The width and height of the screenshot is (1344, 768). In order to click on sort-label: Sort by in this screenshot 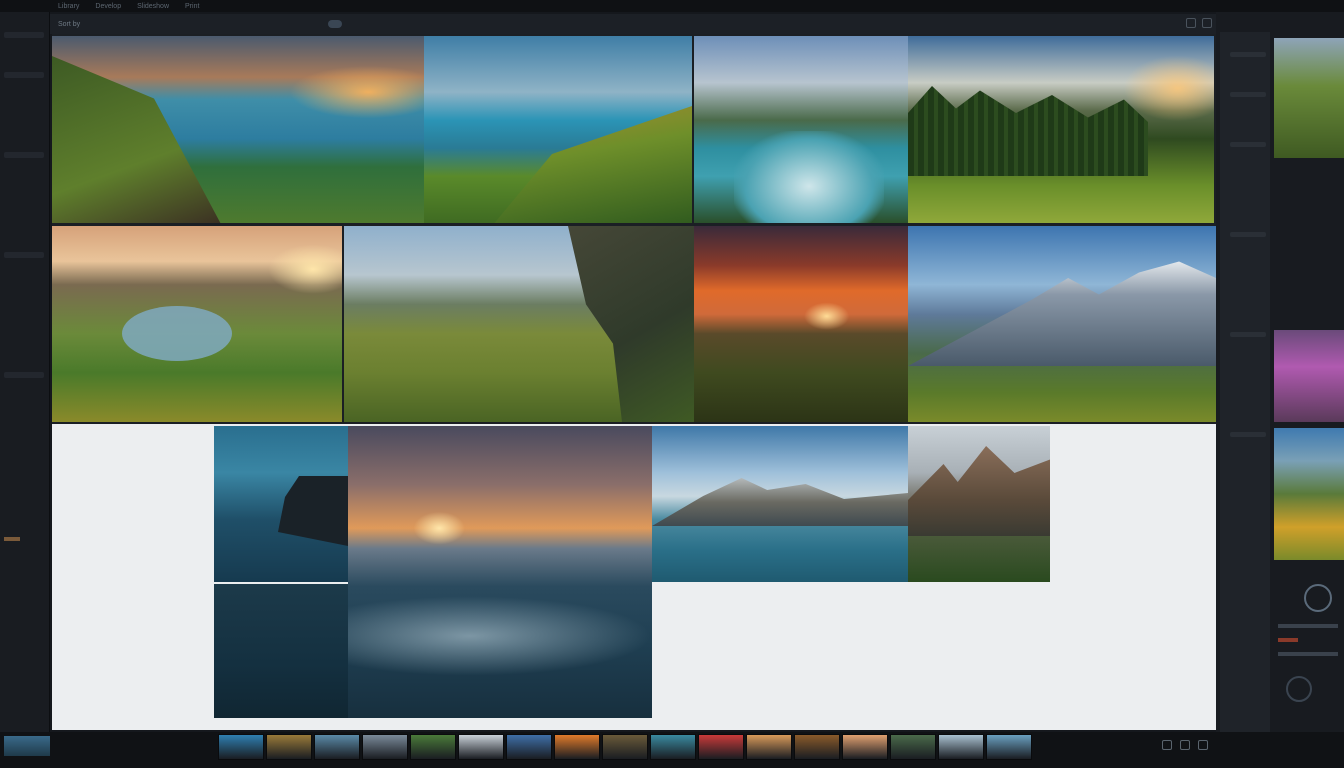, I will do `click(69, 24)`.